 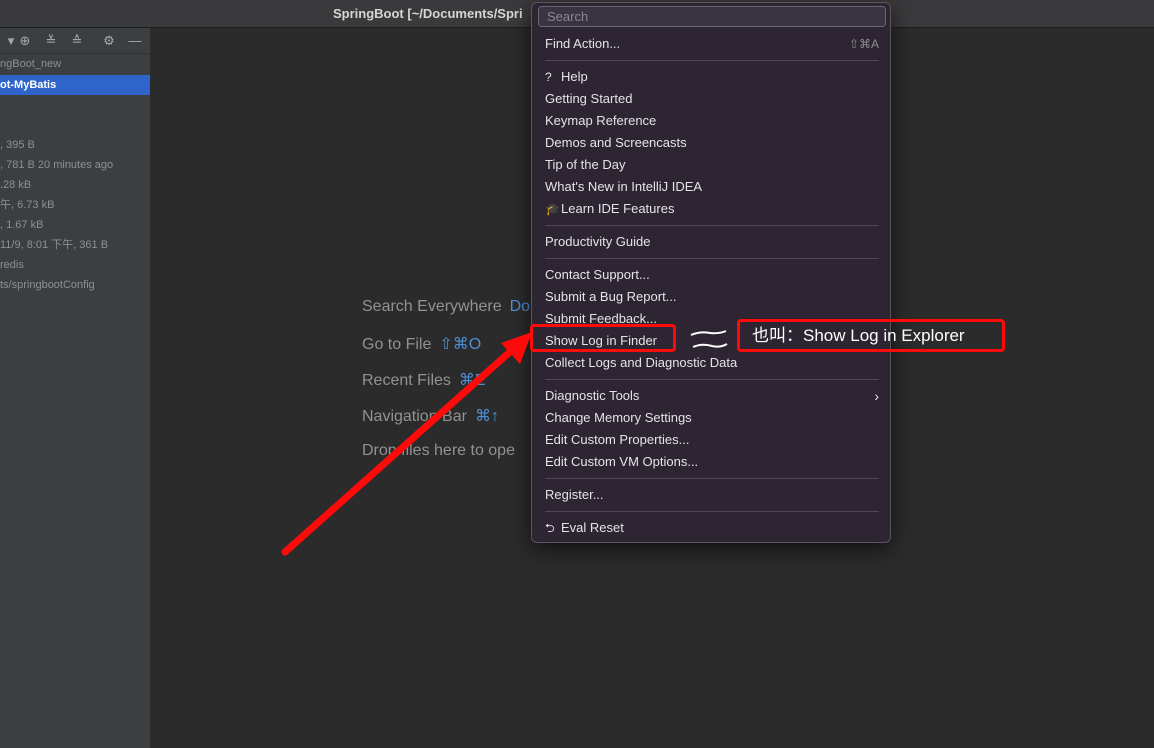 What do you see at coordinates (75, 185) in the screenshot?
I see `tree-row: .28 kB` at bounding box center [75, 185].